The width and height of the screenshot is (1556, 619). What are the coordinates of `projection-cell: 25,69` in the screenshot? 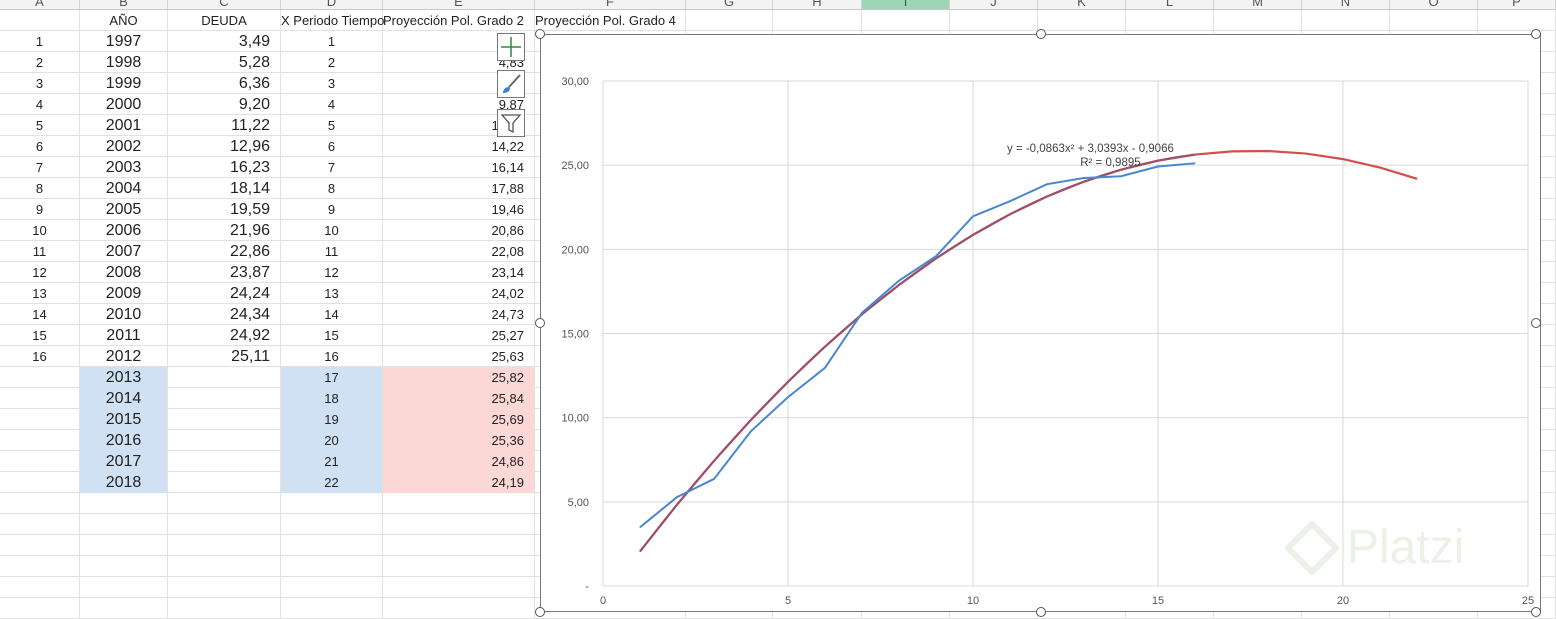 It's located at (459, 419).